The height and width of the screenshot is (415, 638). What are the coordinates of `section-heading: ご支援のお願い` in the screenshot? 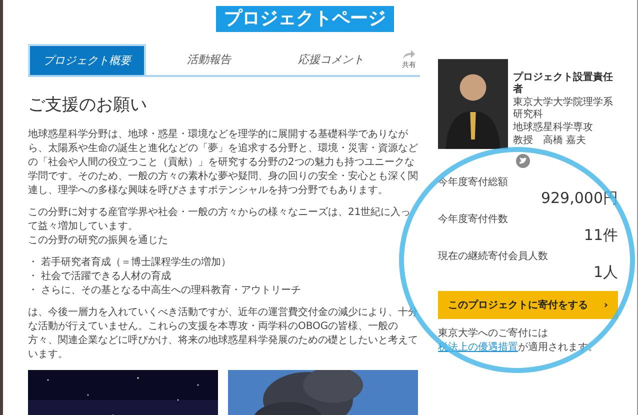 It's located at (88, 105).